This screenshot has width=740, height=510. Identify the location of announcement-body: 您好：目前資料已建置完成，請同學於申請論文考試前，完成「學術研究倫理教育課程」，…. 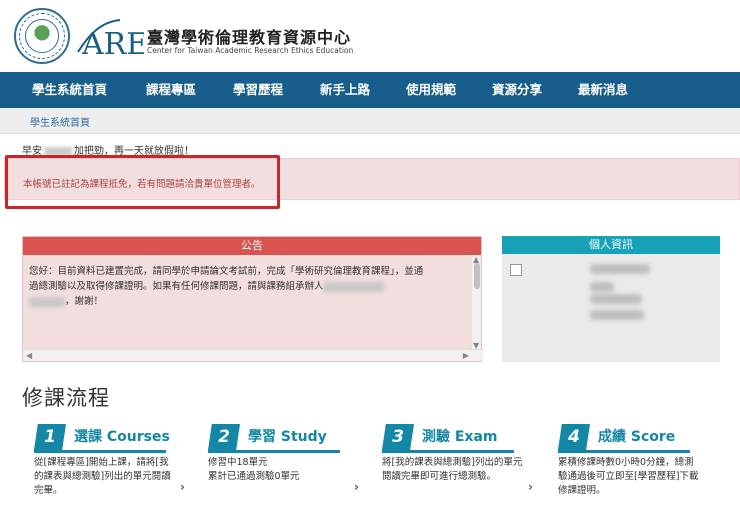
(244, 286).